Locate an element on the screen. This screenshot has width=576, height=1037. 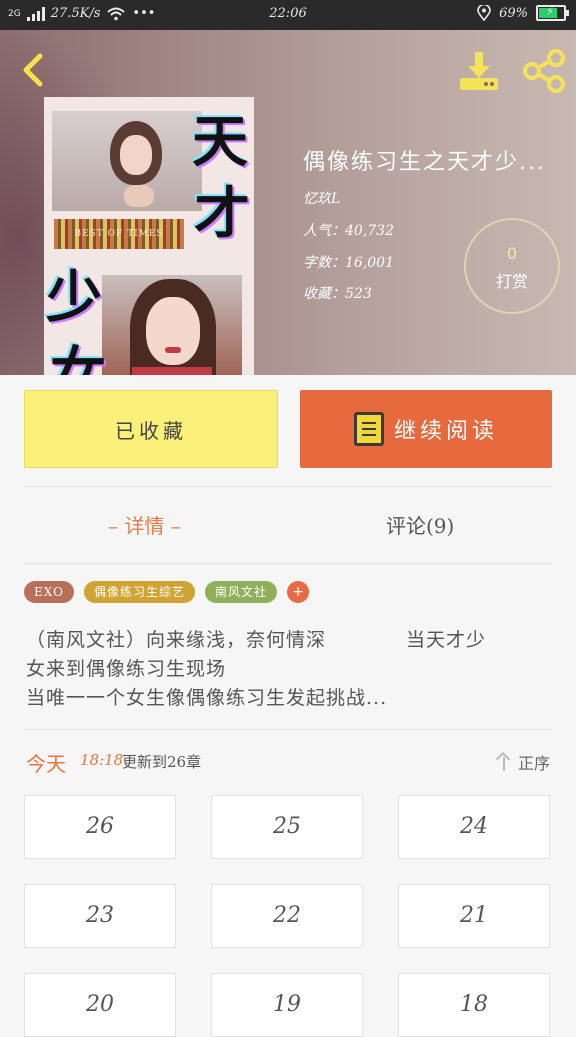
sort-arrow-icon is located at coordinates (504, 762).